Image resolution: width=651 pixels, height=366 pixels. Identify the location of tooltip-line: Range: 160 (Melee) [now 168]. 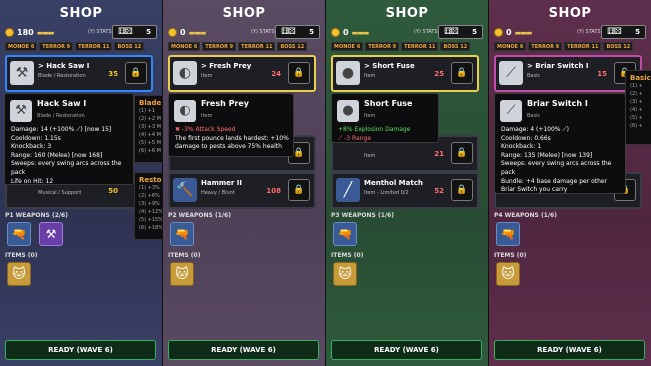
(57, 155).